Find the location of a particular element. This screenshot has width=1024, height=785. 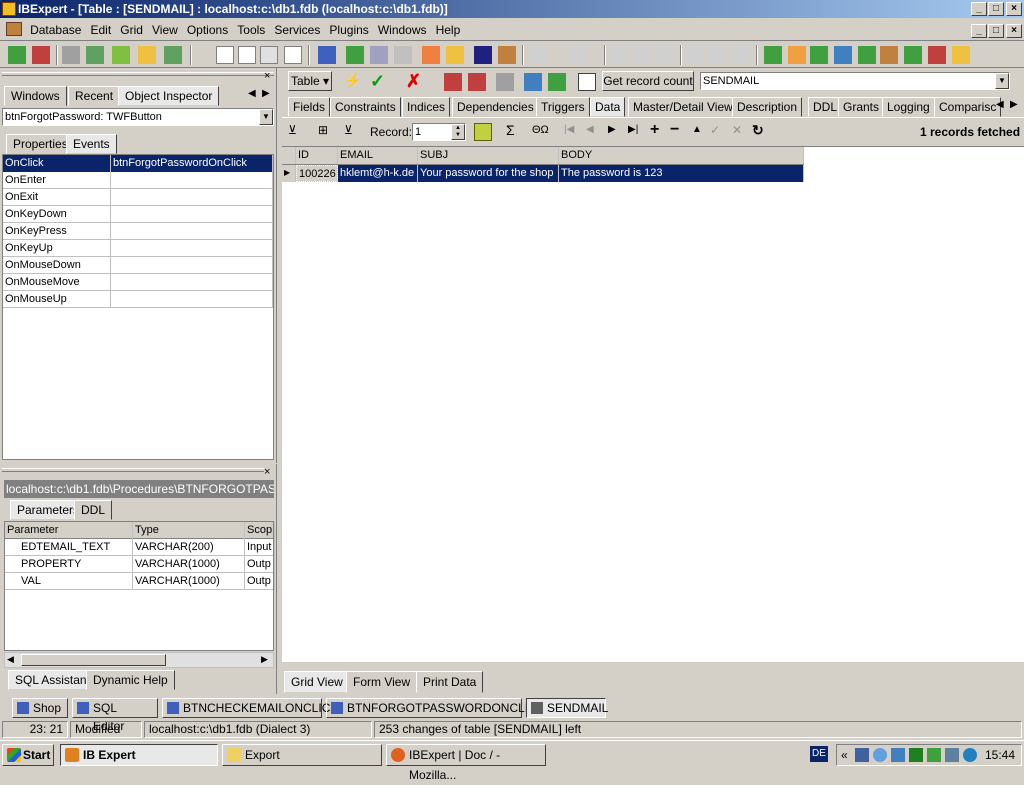

window-tab-sendmail: SENDMAIL is located at coordinates (567, 708).